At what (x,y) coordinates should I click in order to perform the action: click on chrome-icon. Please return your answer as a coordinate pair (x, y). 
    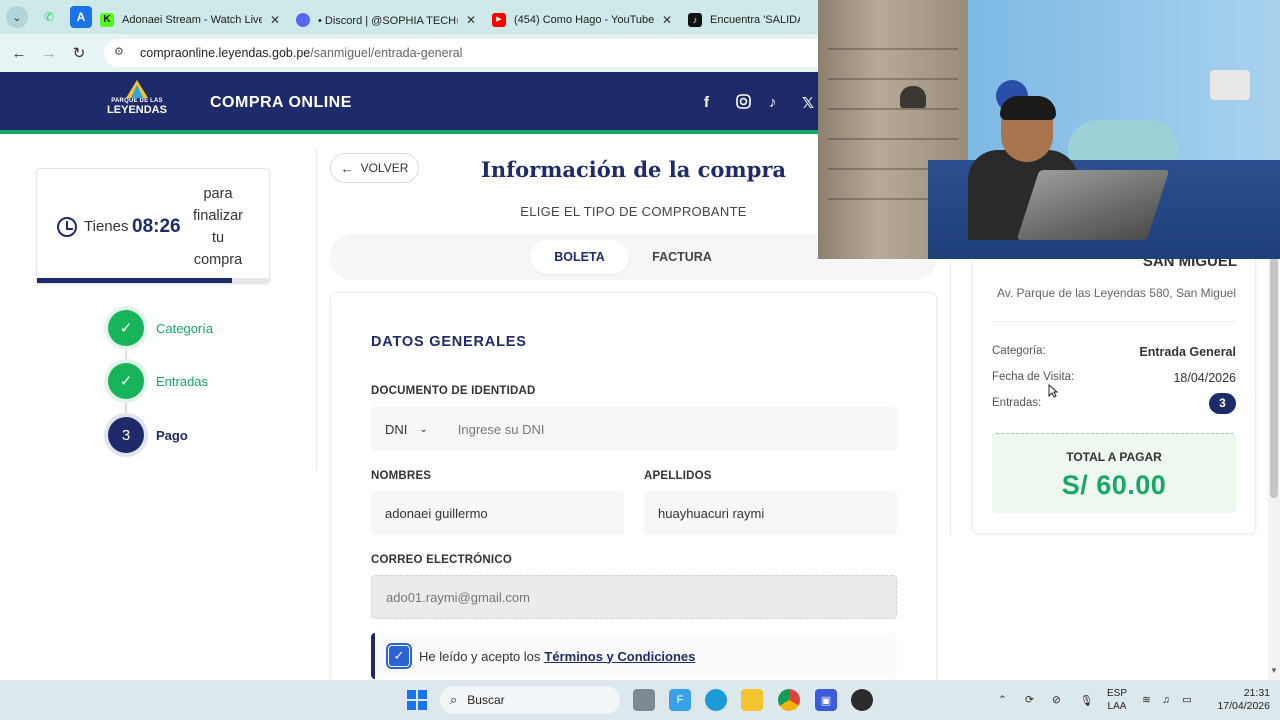
    Looking at the image, I should click on (789, 700).